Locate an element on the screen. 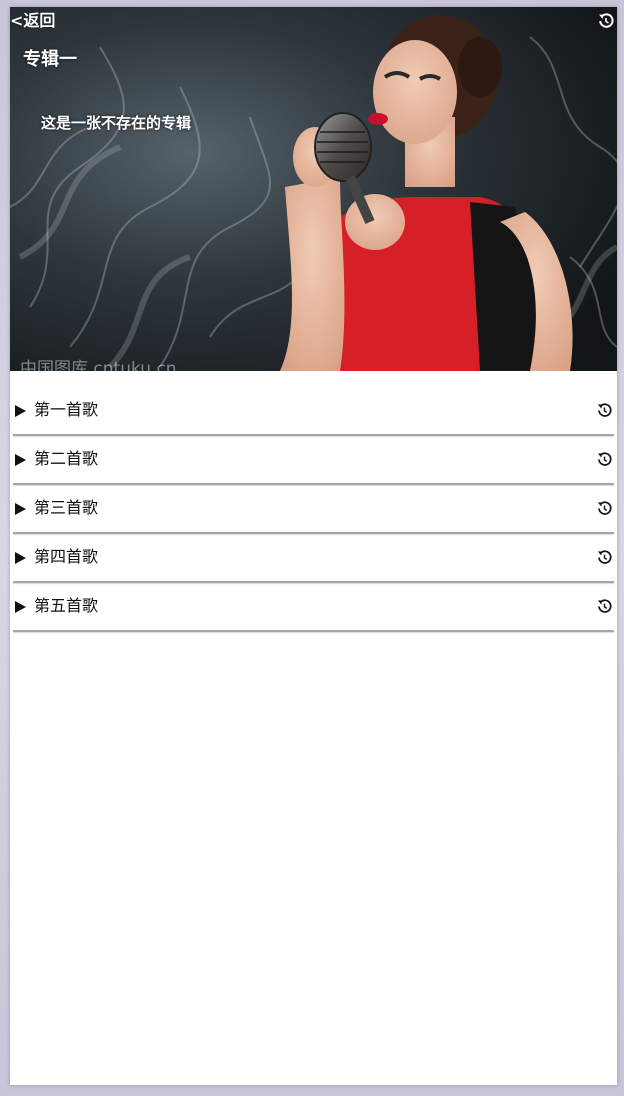 This screenshot has height=1096, width=624. song-name: 第五首歌 is located at coordinates (66, 605).